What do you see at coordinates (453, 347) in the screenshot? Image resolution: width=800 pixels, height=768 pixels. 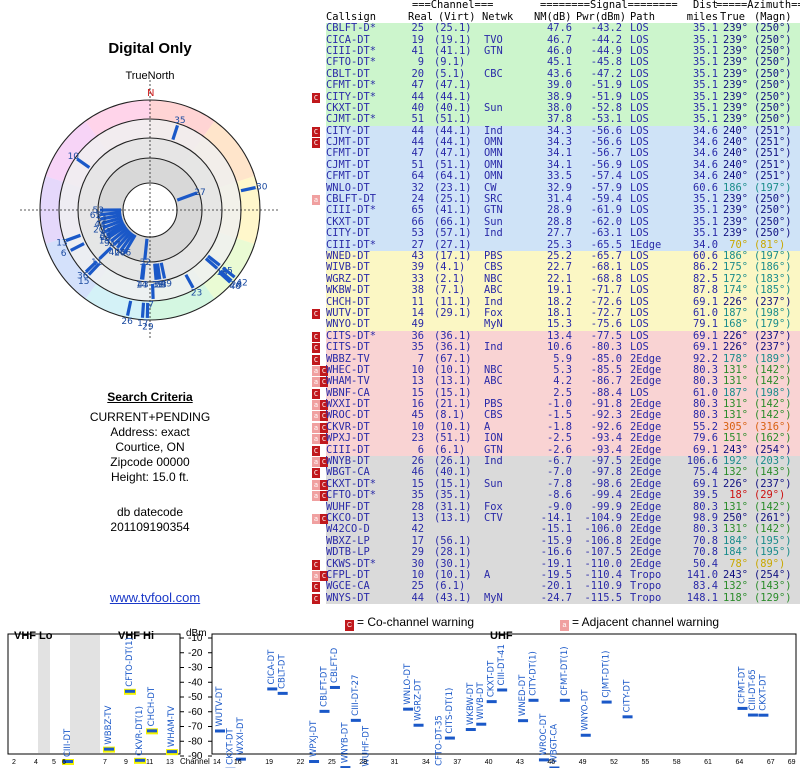 I see `cell-virt: (36.1)` at bounding box center [453, 347].